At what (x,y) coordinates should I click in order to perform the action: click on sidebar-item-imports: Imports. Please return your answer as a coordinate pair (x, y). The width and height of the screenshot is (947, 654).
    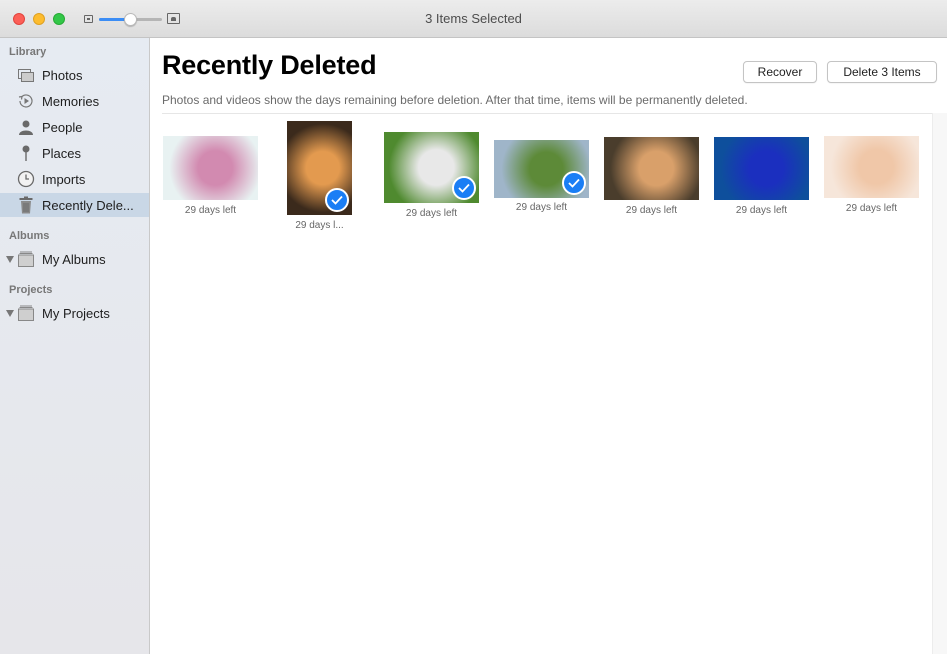
    Looking at the image, I should click on (74, 179).